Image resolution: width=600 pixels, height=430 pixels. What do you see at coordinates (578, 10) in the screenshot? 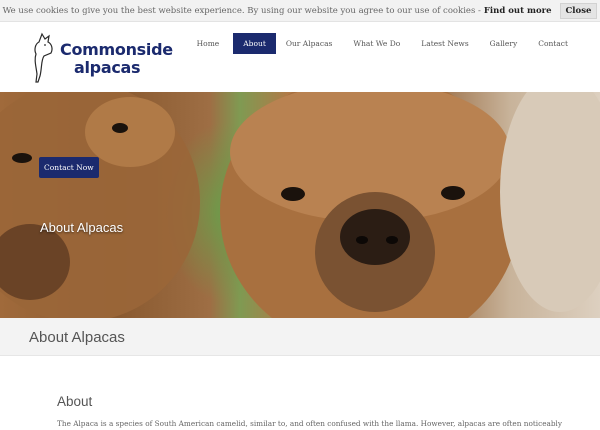
I see `cookie-close-button: Close` at bounding box center [578, 10].